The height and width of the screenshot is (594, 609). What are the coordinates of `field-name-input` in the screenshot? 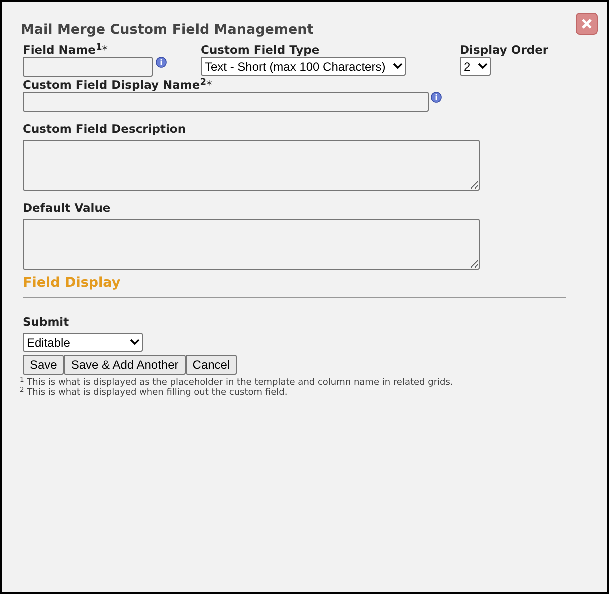 It's located at (88, 67).